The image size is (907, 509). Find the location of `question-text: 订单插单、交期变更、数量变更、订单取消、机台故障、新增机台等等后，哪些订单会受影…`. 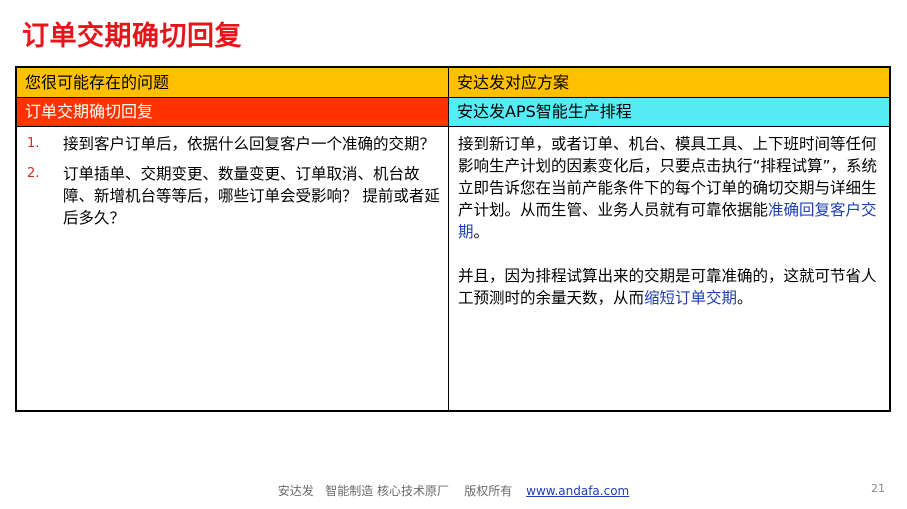

question-text: 订单插单、交期变更、数量变更、订单取消、机台故障、新增机台等等后，哪些订单会受影… is located at coordinates (251, 196).